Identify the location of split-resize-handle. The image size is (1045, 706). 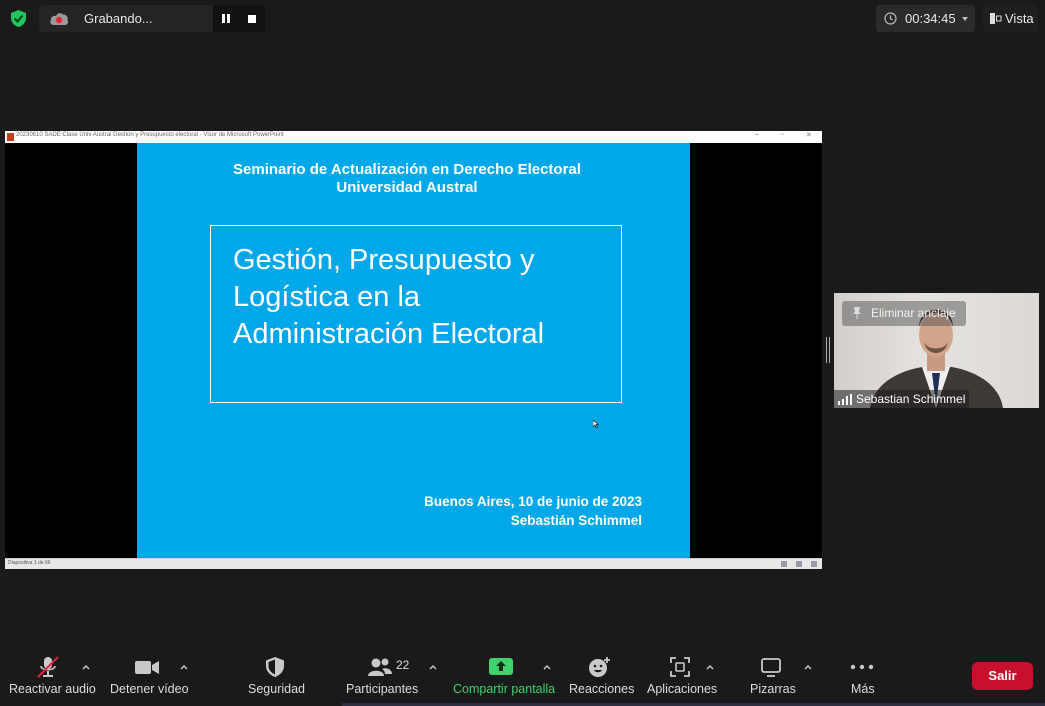
(828, 350).